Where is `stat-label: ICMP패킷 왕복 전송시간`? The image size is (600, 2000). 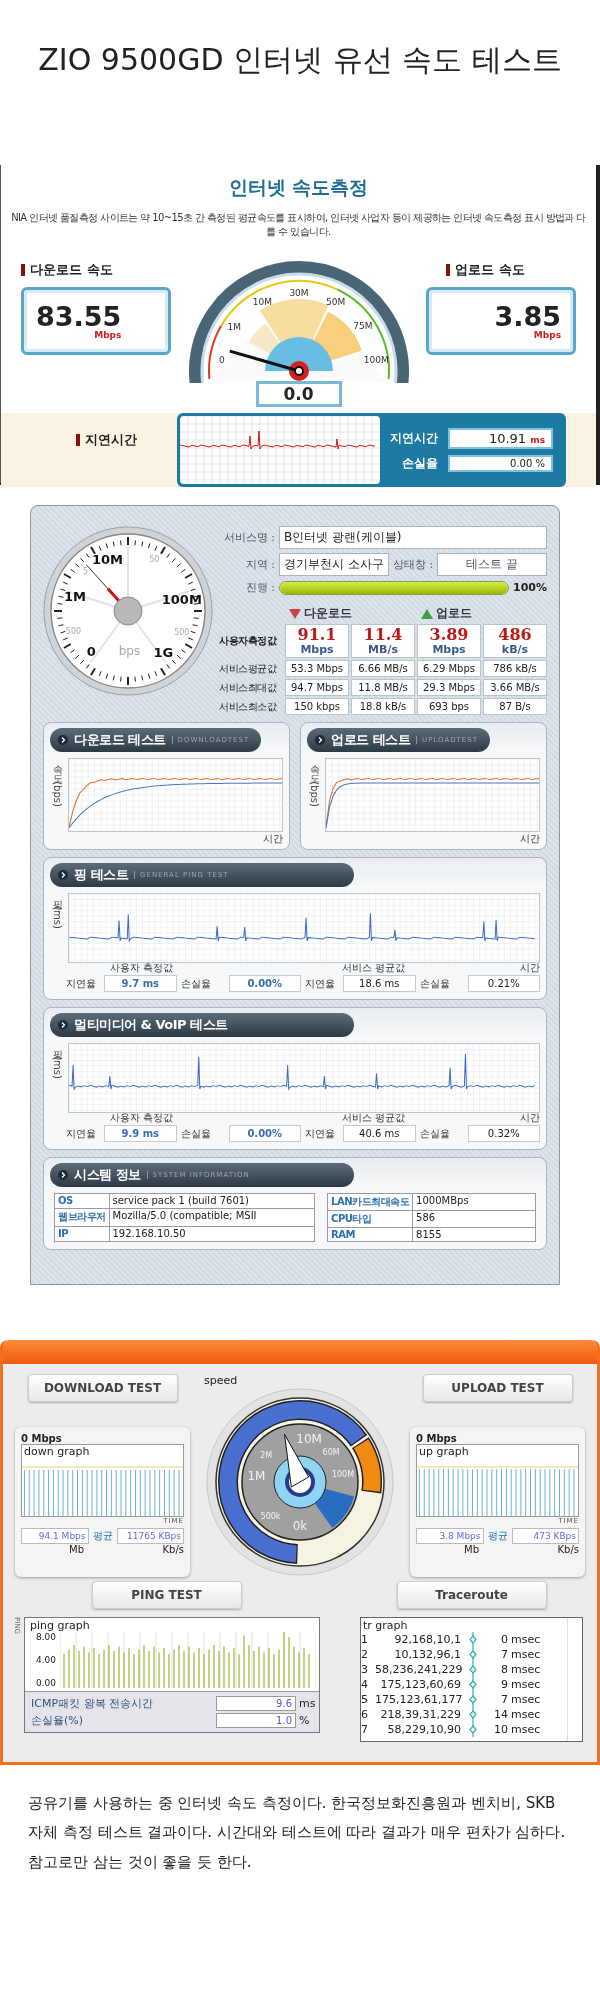
stat-label: ICMP패킷 왕복 전송시간 is located at coordinates (93, 1703).